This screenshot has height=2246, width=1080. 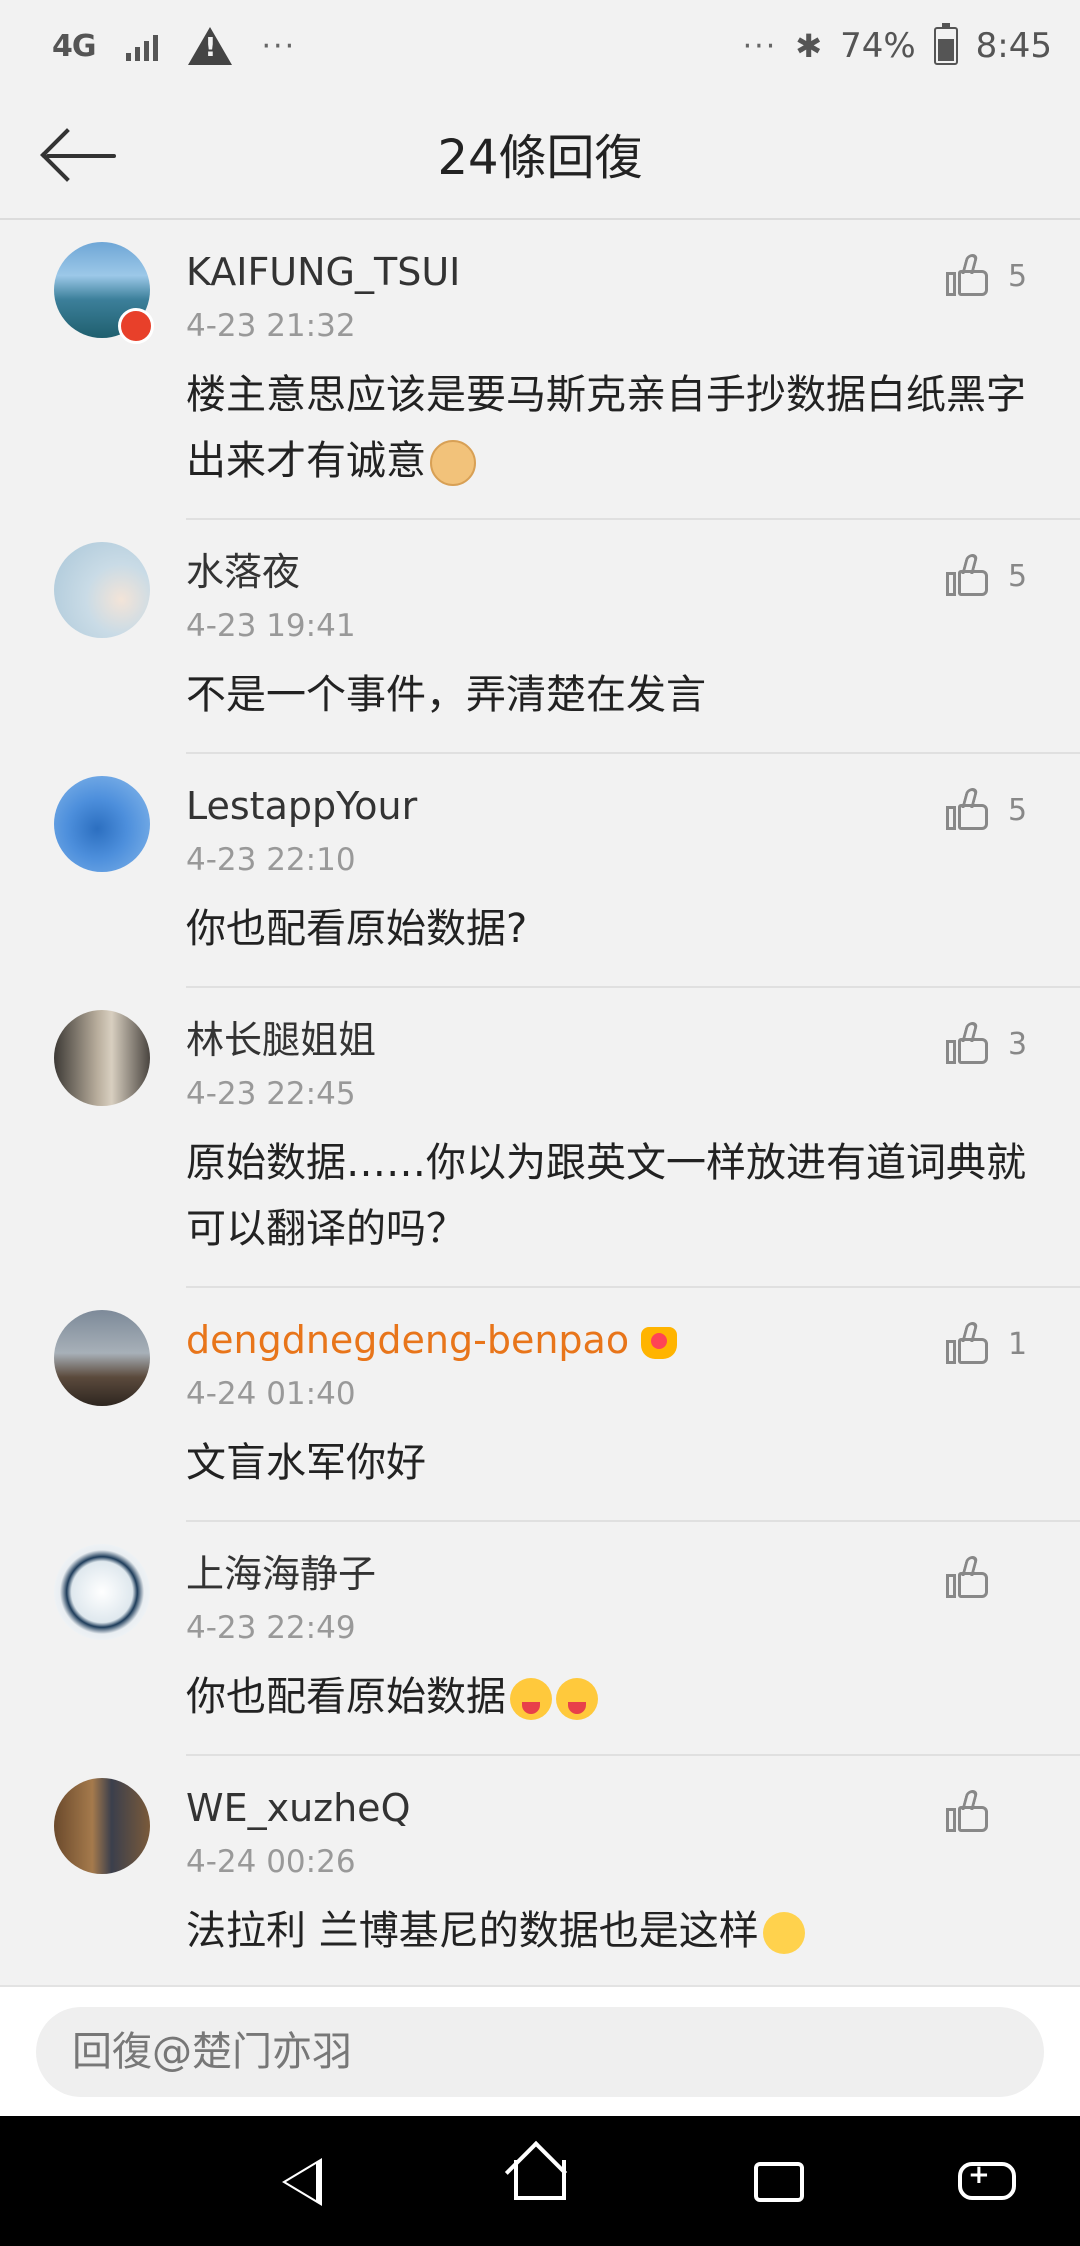 I want to click on comment-text: 楼主意思应该是要马斯克亲自手抄数据白纸黑字出来才有诚意, so click(x=606, y=429).